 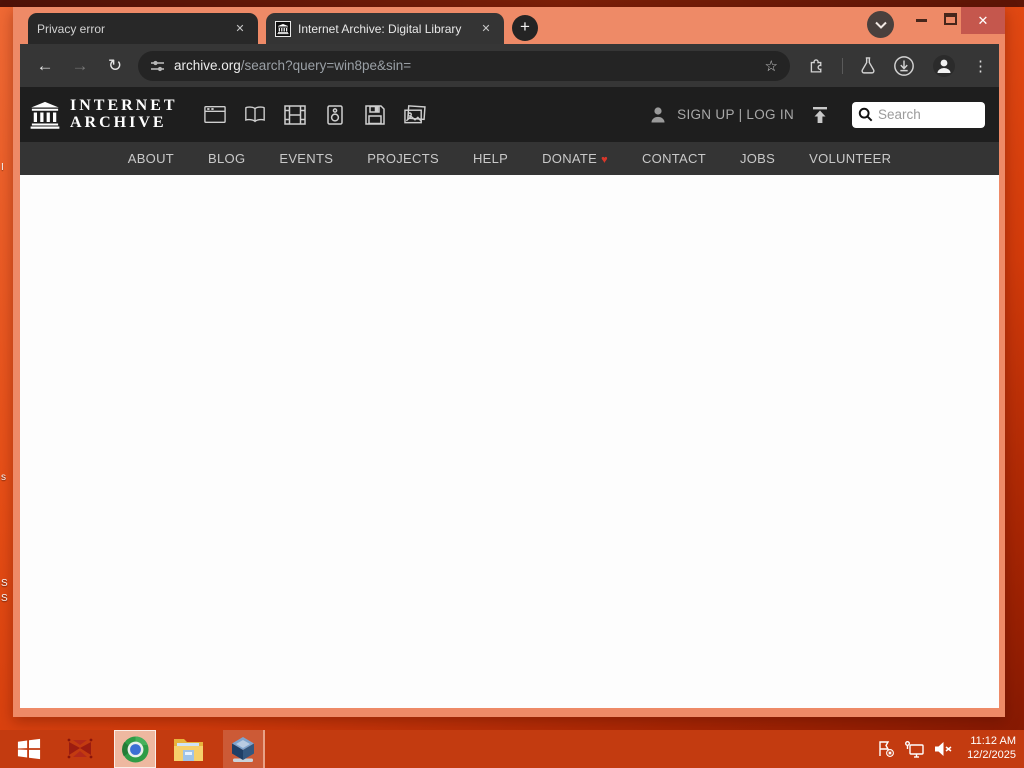 What do you see at coordinates (850, 158) in the screenshot?
I see `nav-volunteer: VOLUNTEER` at bounding box center [850, 158].